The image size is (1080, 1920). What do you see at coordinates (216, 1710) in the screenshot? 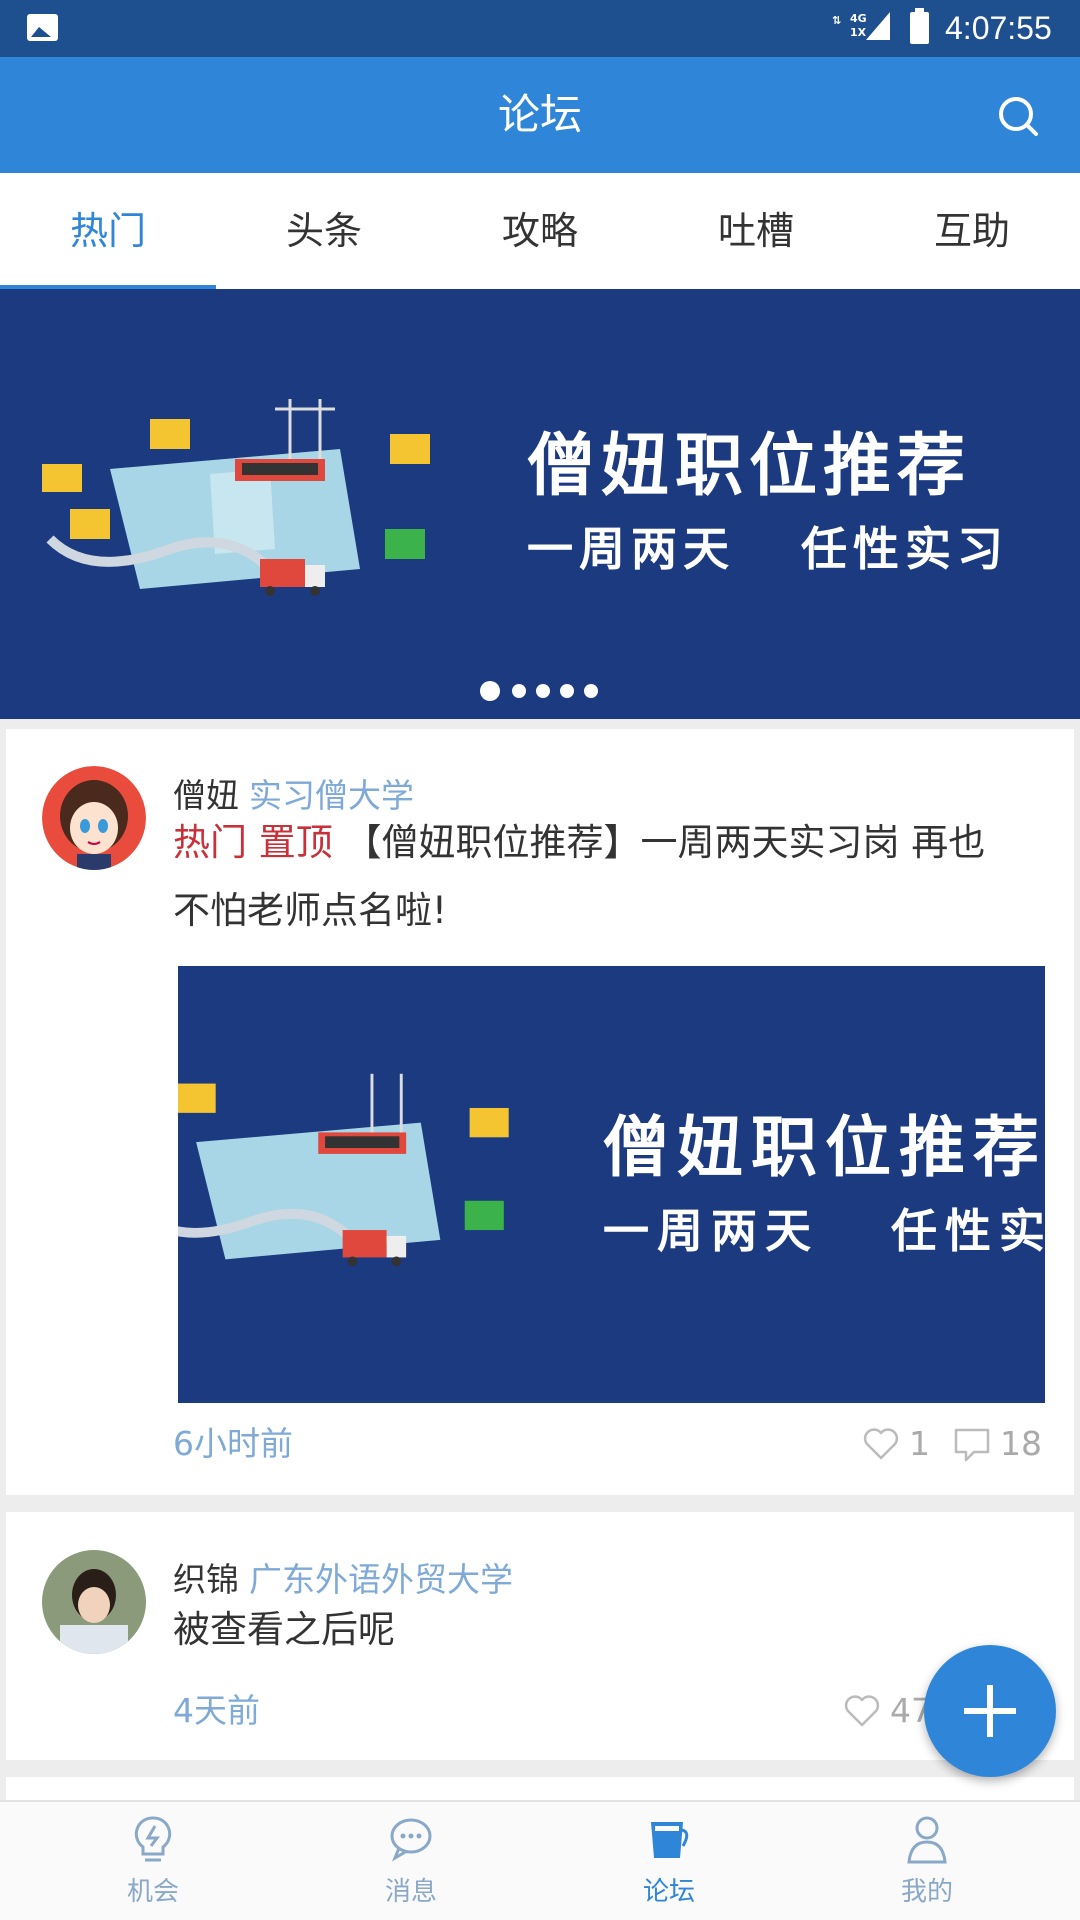
I see `post-time: 4天前` at bounding box center [216, 1710].